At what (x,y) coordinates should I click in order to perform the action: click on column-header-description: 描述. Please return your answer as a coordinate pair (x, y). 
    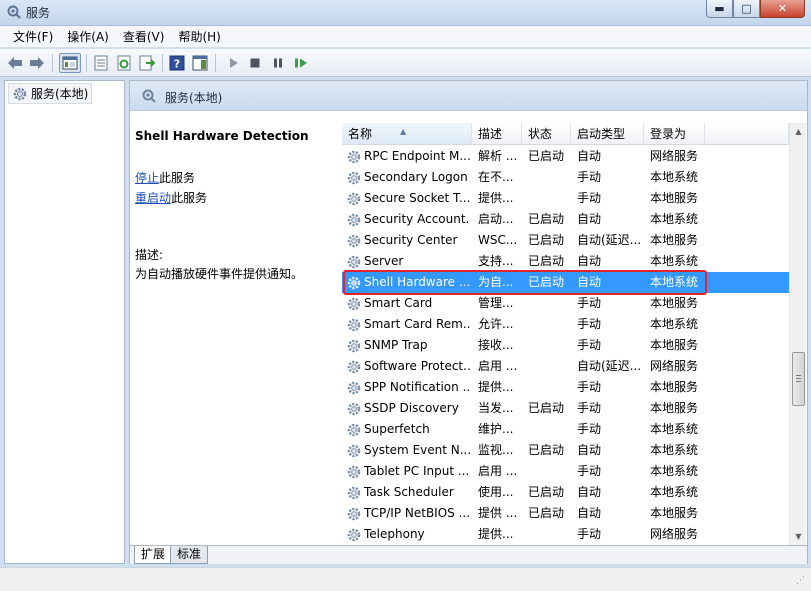
    Looking at the image, I should click on (497, 134).